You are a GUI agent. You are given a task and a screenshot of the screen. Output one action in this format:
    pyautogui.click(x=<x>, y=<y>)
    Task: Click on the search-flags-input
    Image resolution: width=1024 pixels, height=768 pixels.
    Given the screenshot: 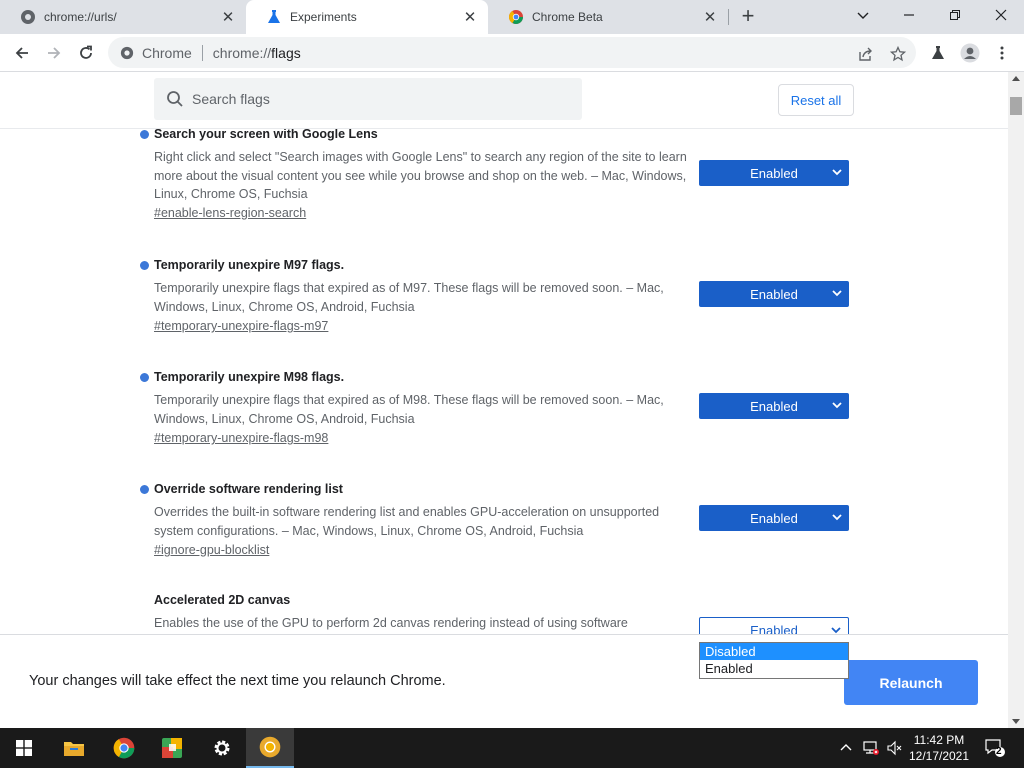 What is the action you would take?
    pyautogui.click(x=382, y=99)
    